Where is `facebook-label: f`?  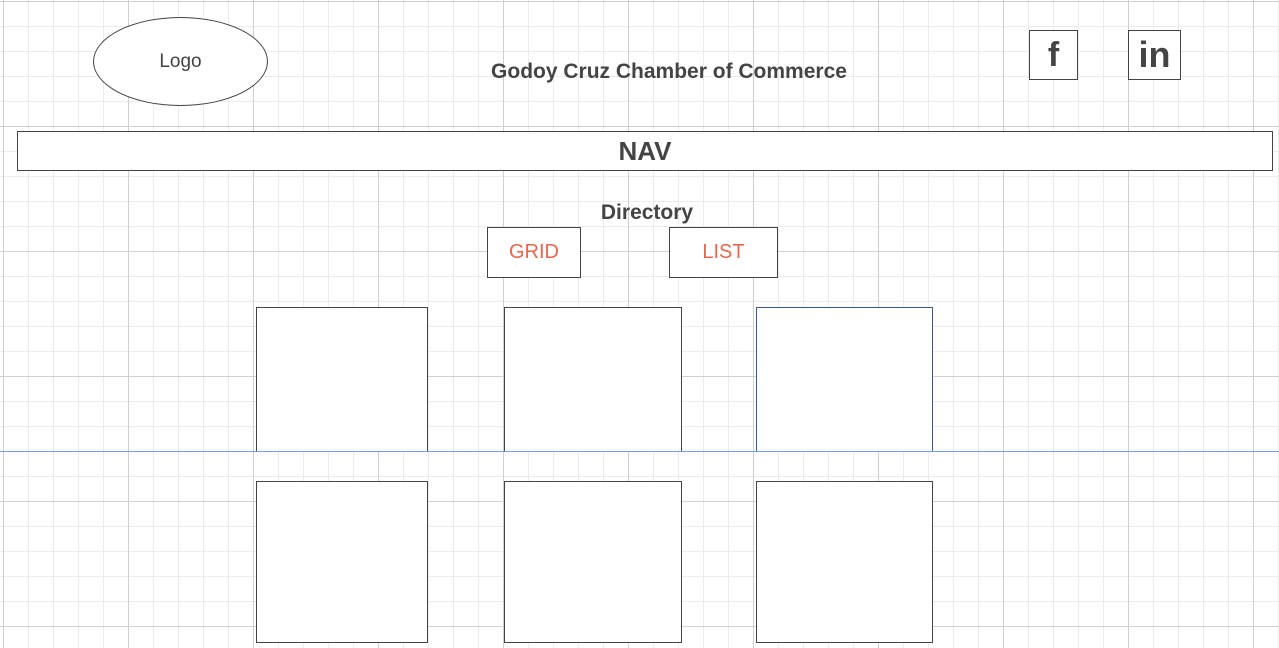 facebook-label: f is located at coordinates (1053, 54).